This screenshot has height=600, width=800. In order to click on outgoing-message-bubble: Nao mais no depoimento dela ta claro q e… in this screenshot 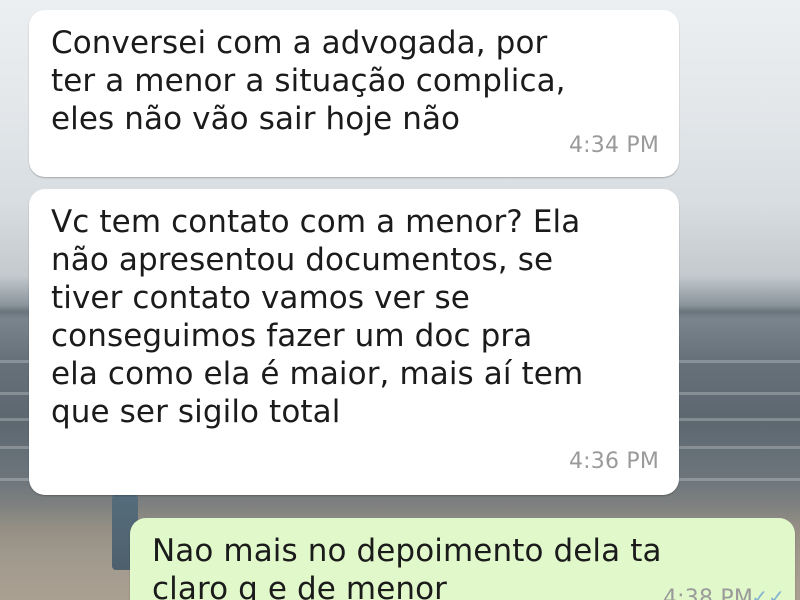, I will do `click(462, 559)`.